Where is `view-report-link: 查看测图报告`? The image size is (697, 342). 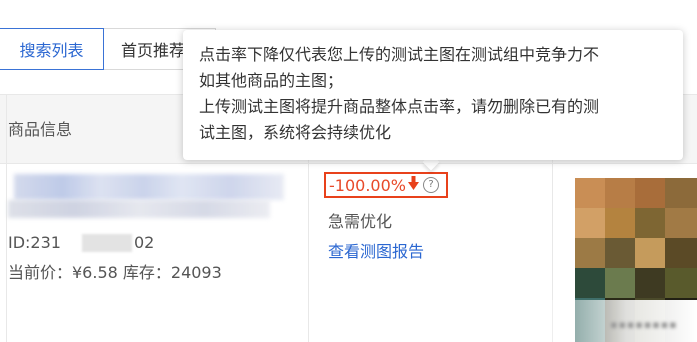
view-report-link: 查看测图报告 is located at coordinates (376, 250).